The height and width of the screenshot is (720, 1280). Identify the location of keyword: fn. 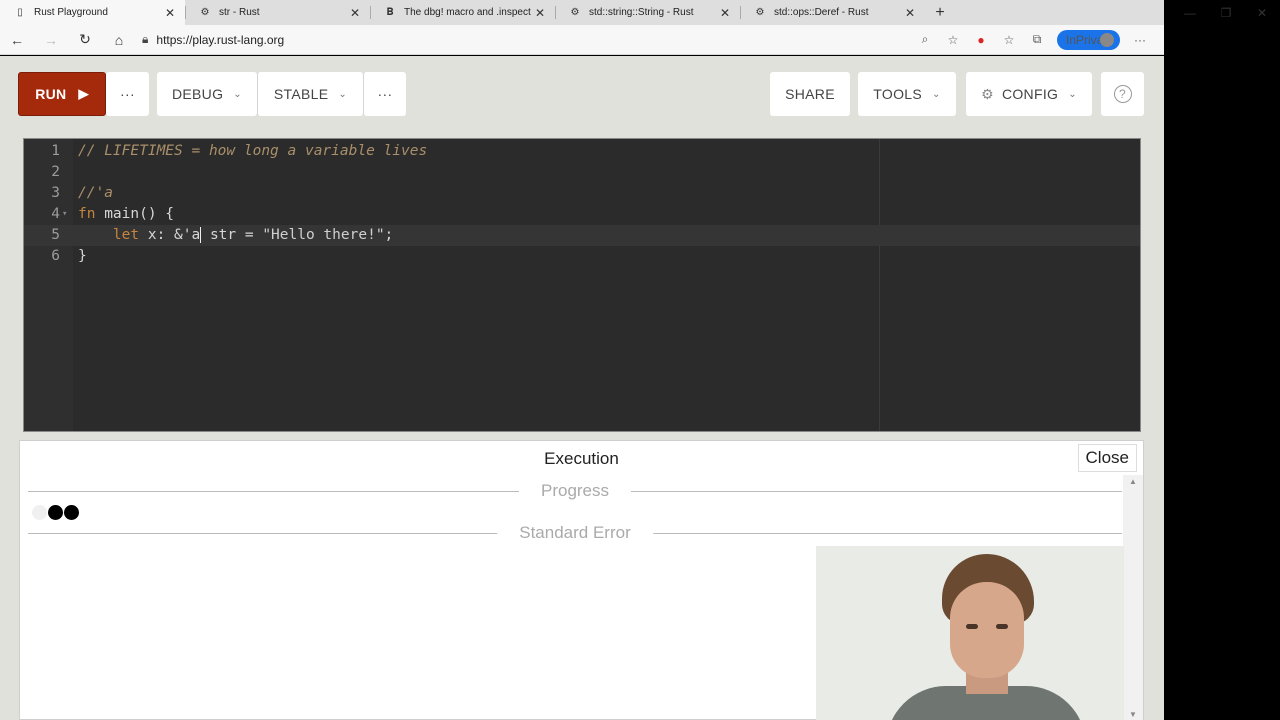
(87, 214).